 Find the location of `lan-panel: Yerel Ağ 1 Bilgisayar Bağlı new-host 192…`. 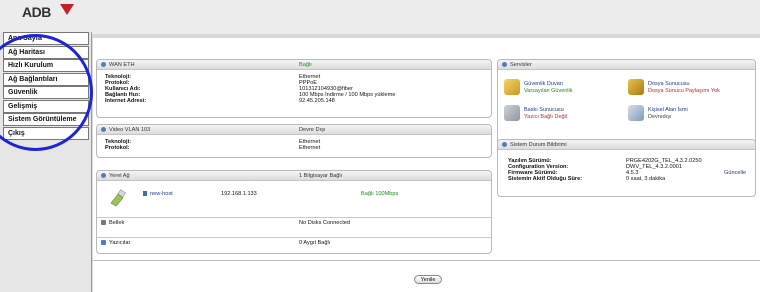

lan-panel: Yerel Ağ 1 Bilgisayar Bağlı new-host 192… is located at coordinates (294, 212).